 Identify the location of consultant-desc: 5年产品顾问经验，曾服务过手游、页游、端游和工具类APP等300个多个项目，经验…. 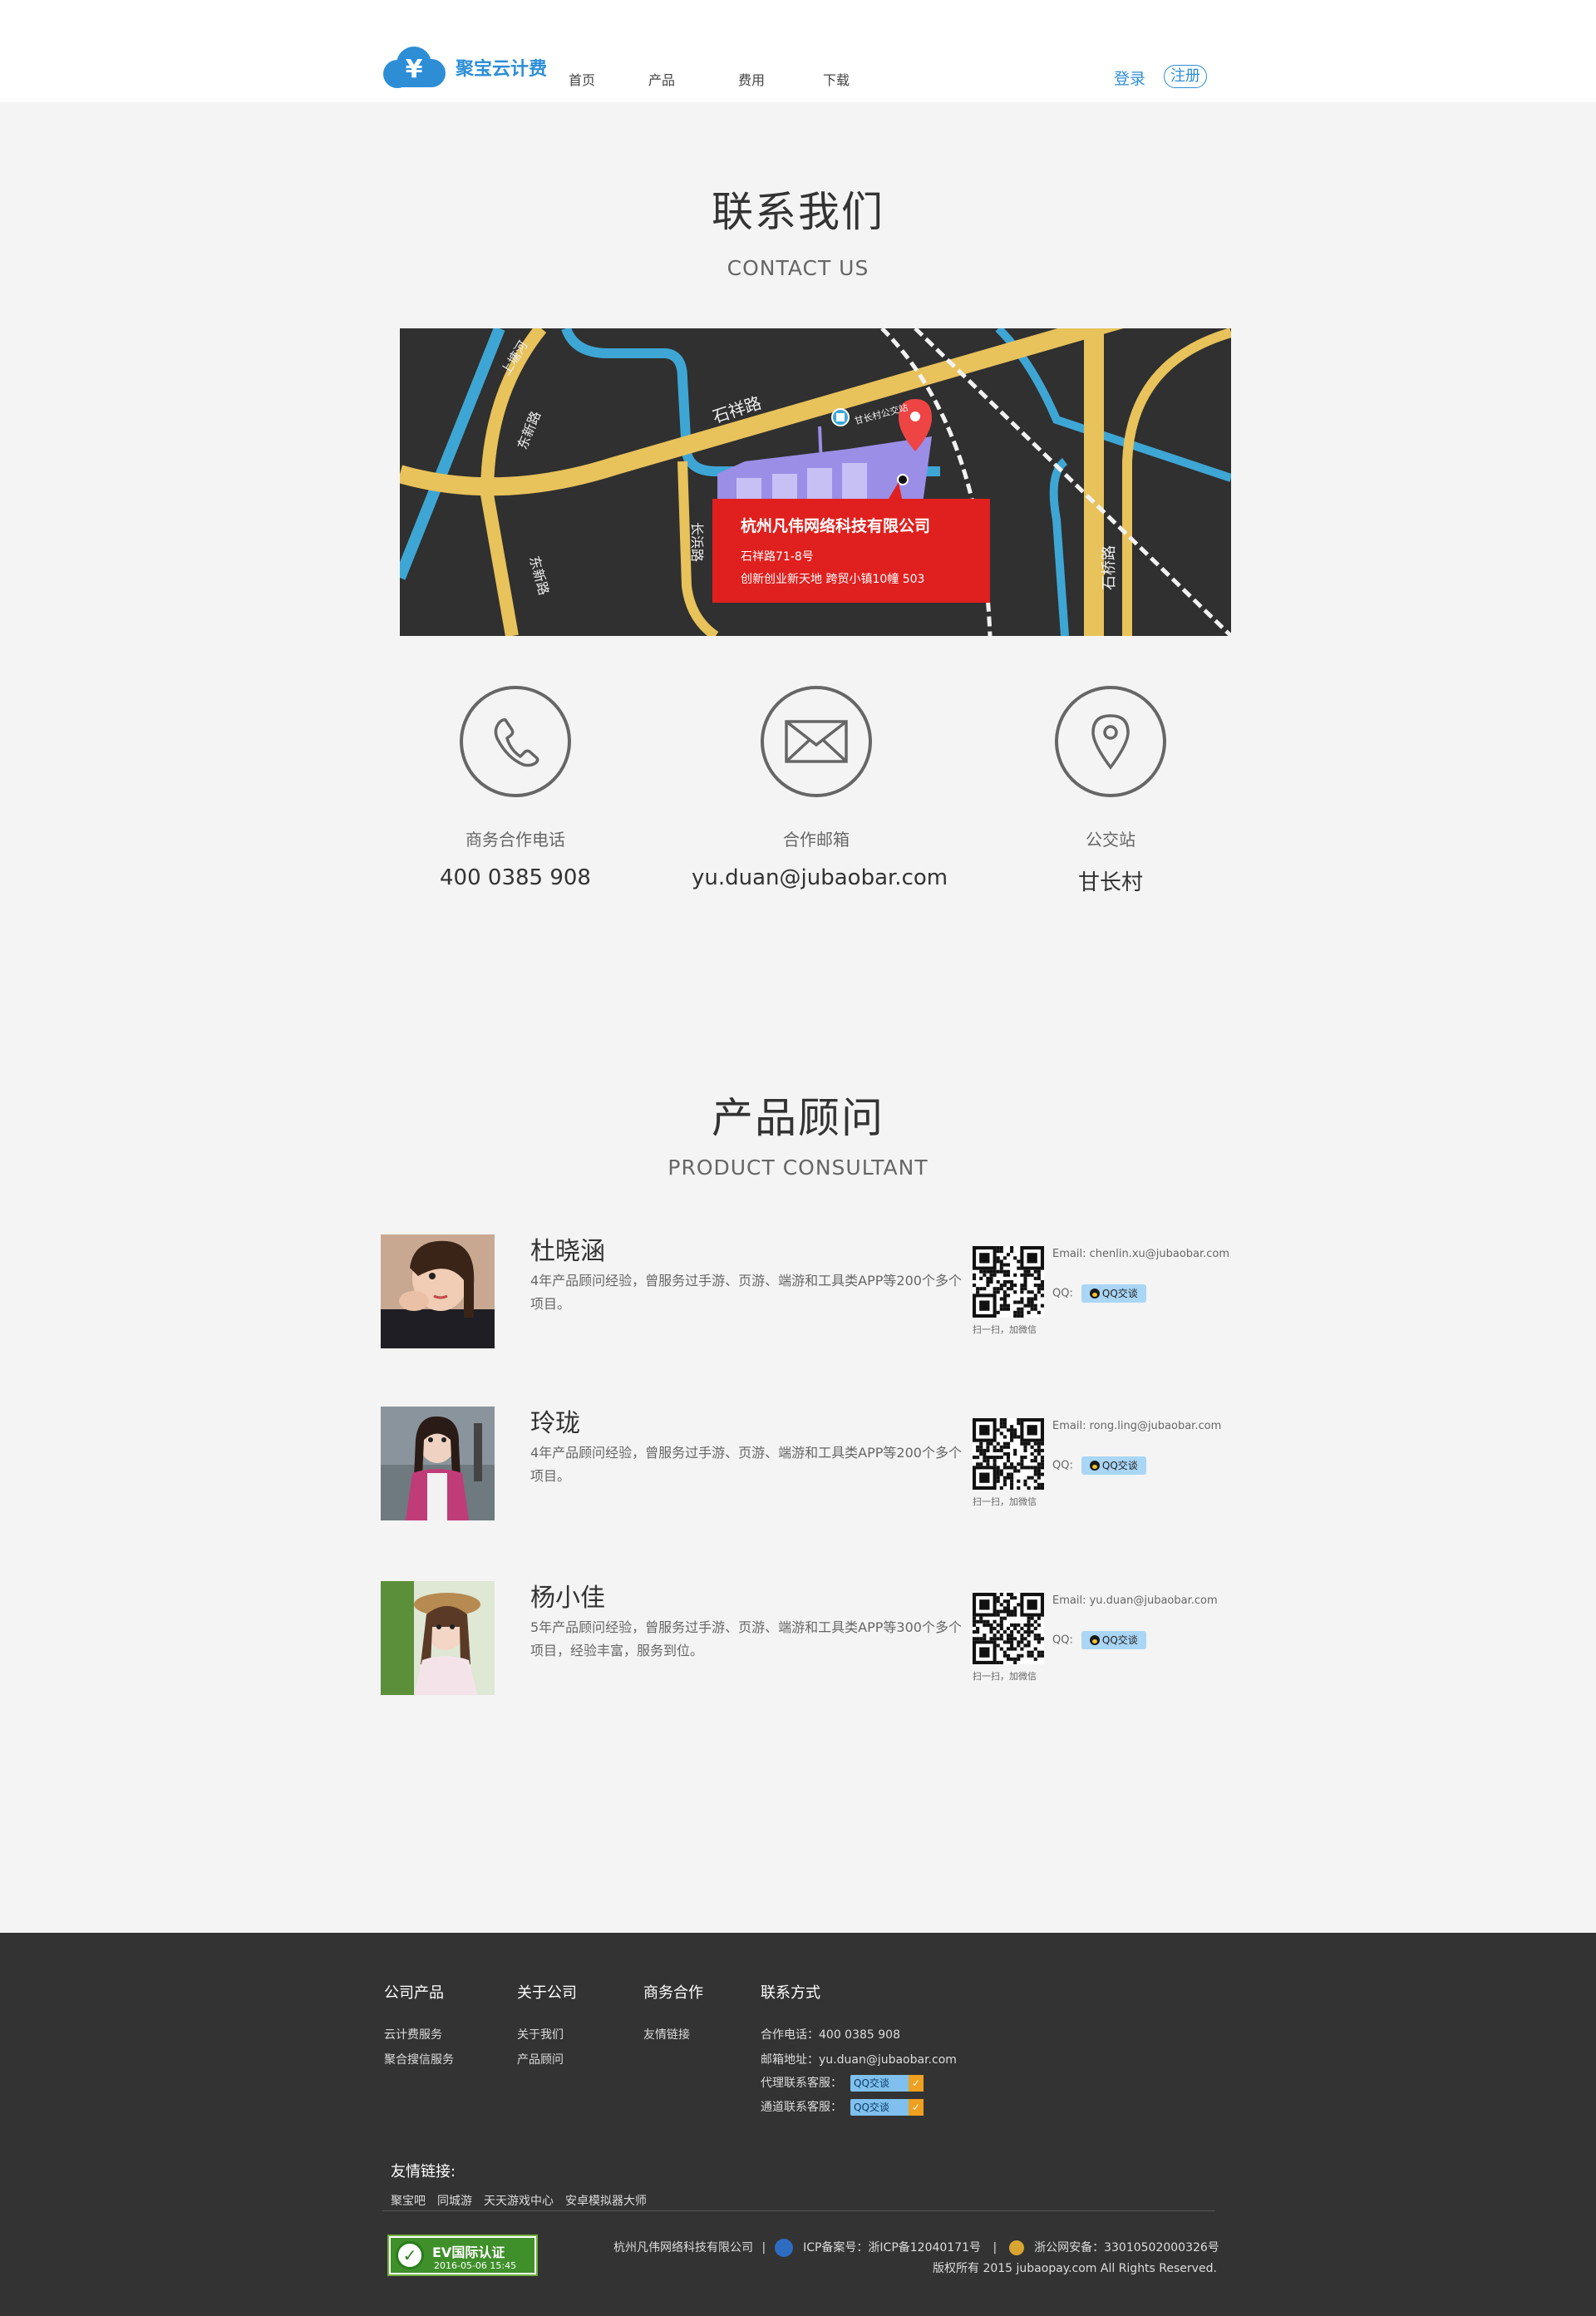
(746, 1638).